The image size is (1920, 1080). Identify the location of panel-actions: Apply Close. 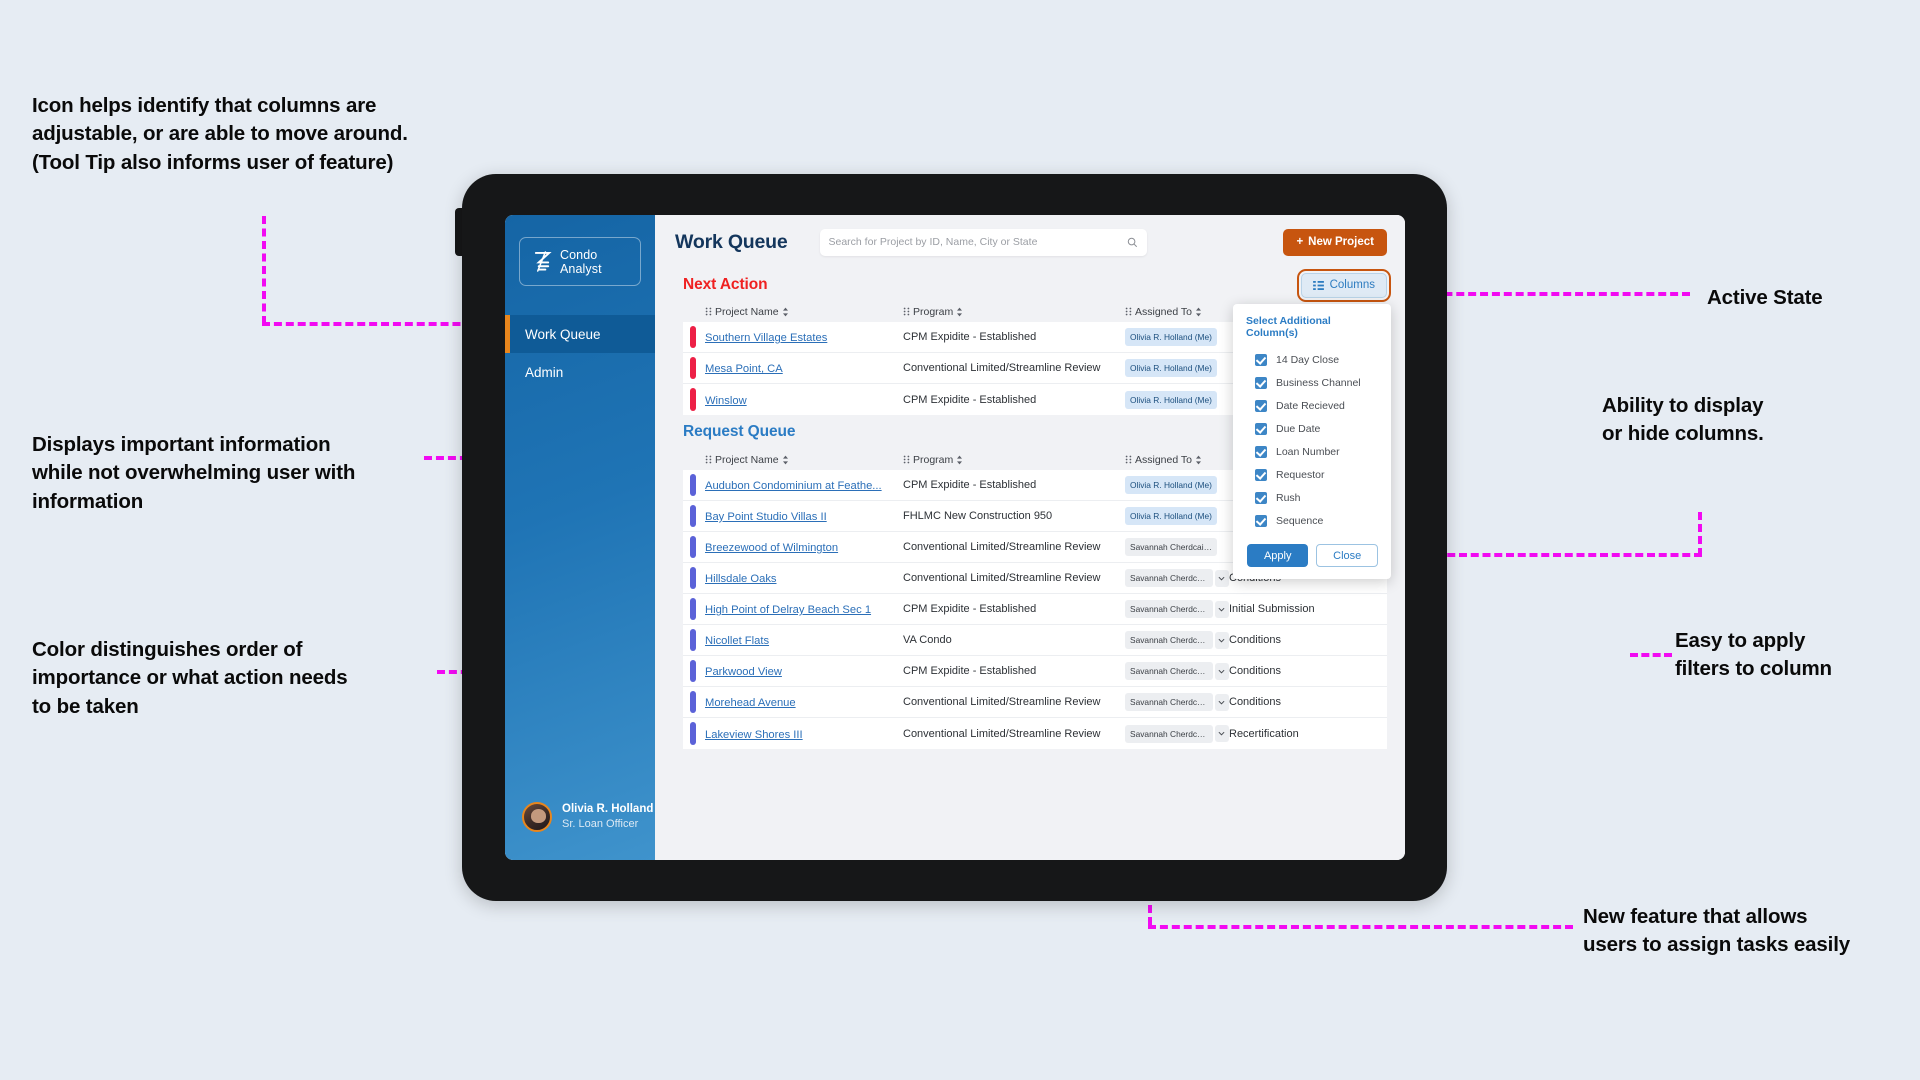
(1312, 555).